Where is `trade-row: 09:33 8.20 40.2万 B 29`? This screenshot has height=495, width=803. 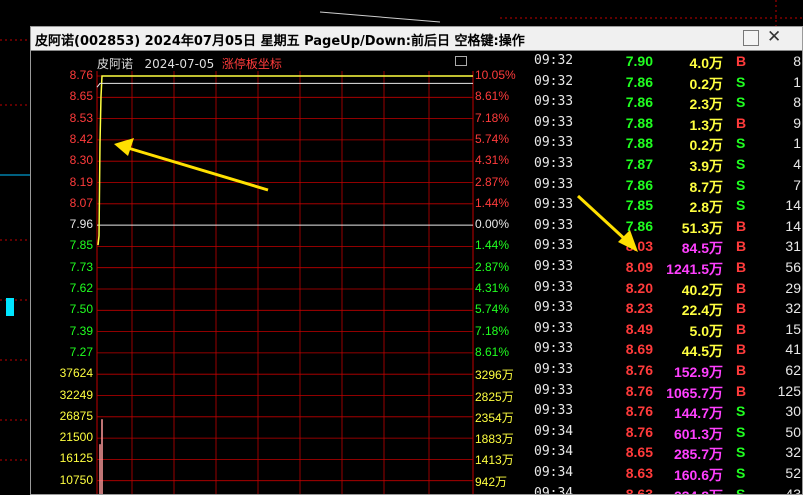
trade-row: 09:33 8.20 40.2万 B 29 is located at coordinates (666, 289).